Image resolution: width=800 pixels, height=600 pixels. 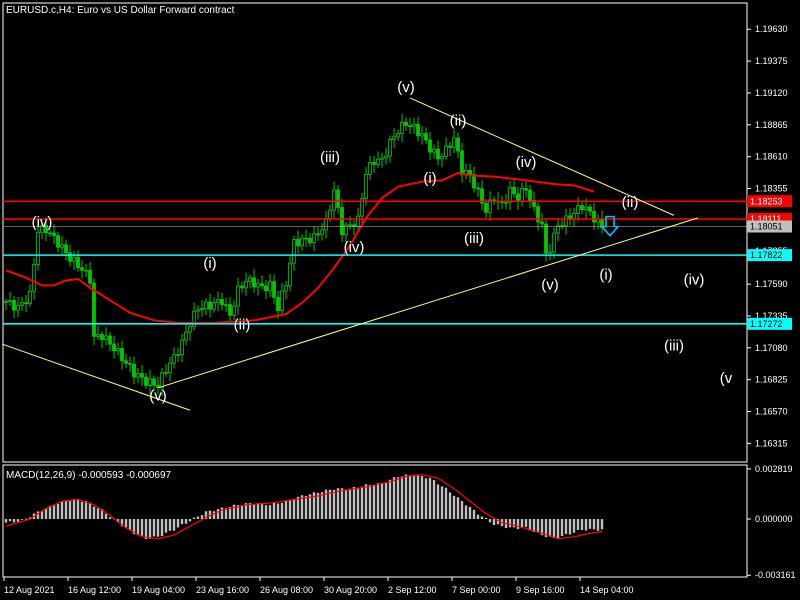 What do you see at coordinates (766, 201) in the screenshot?
I see `price-tag-label: 1.18253` at bounding box center [766, 201].